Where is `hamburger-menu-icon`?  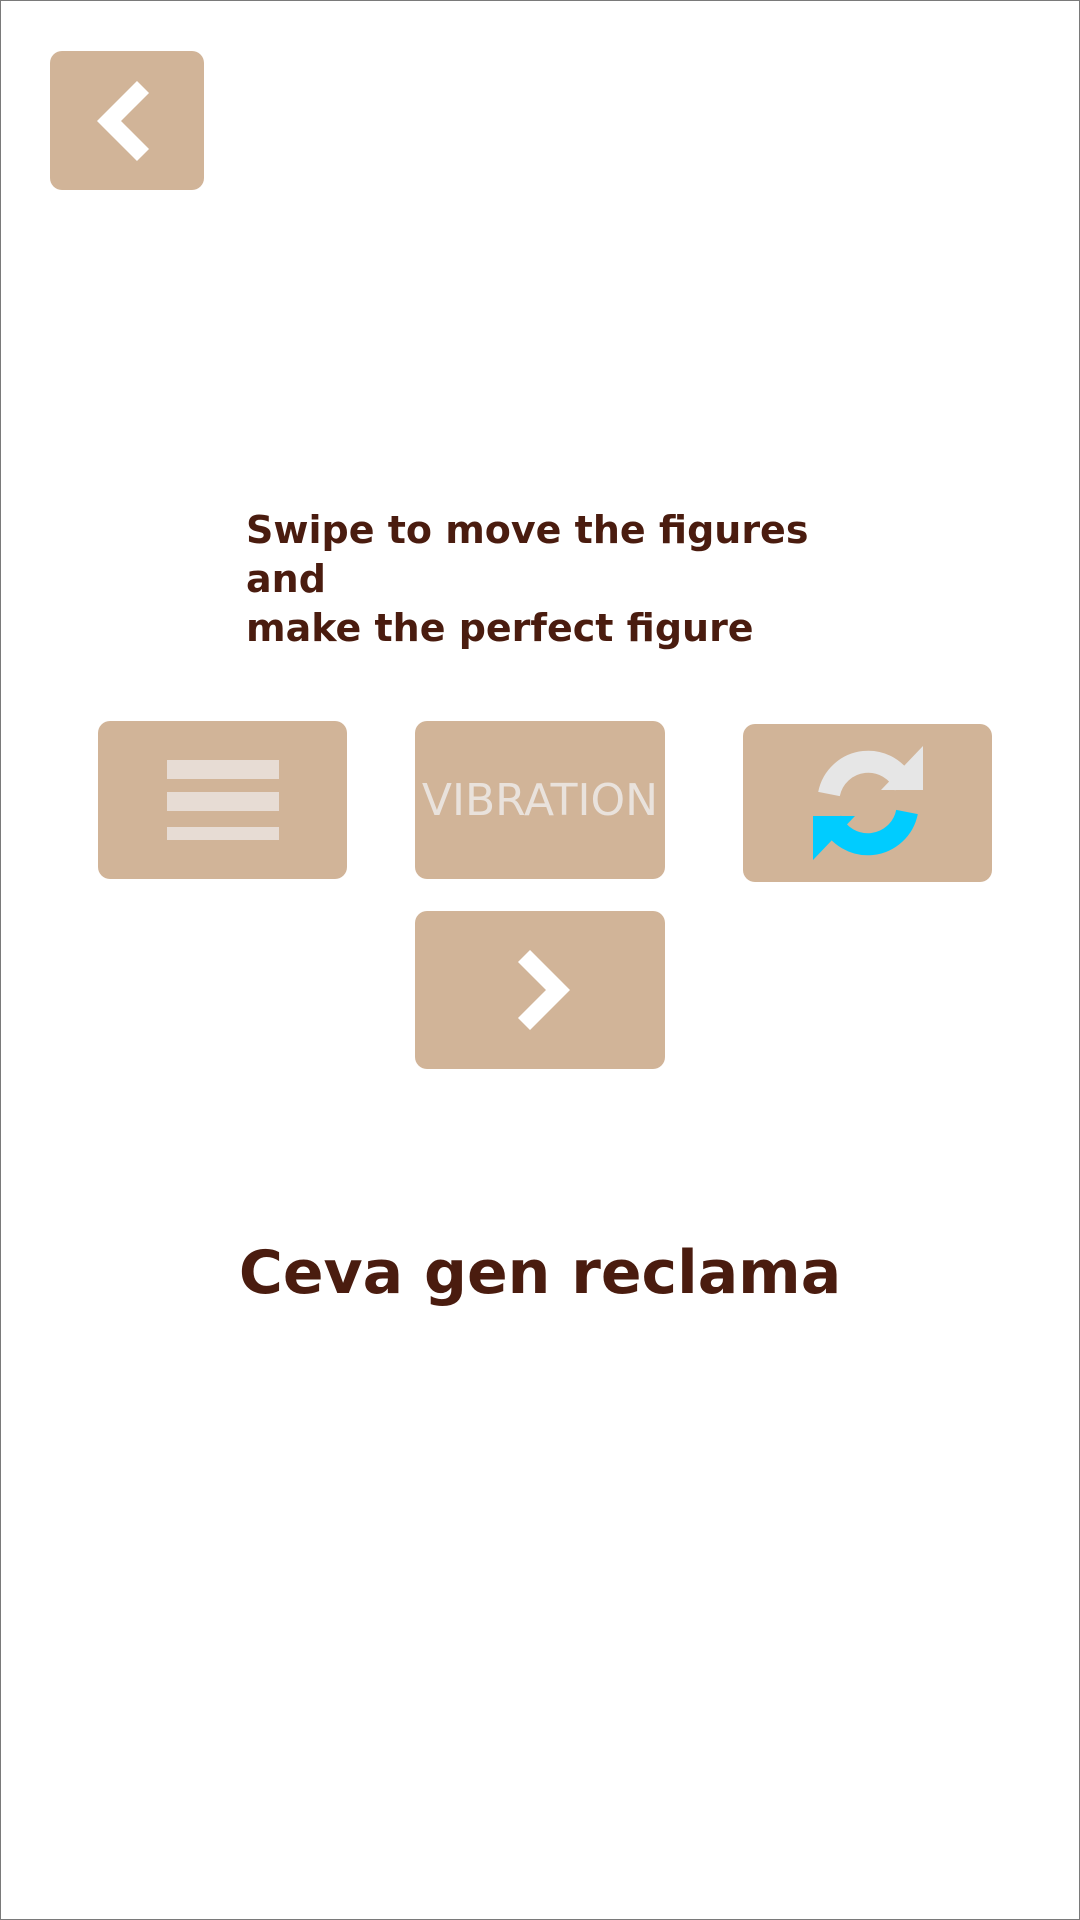
hamburger-menu-icon is located at coordinates (222, 800).